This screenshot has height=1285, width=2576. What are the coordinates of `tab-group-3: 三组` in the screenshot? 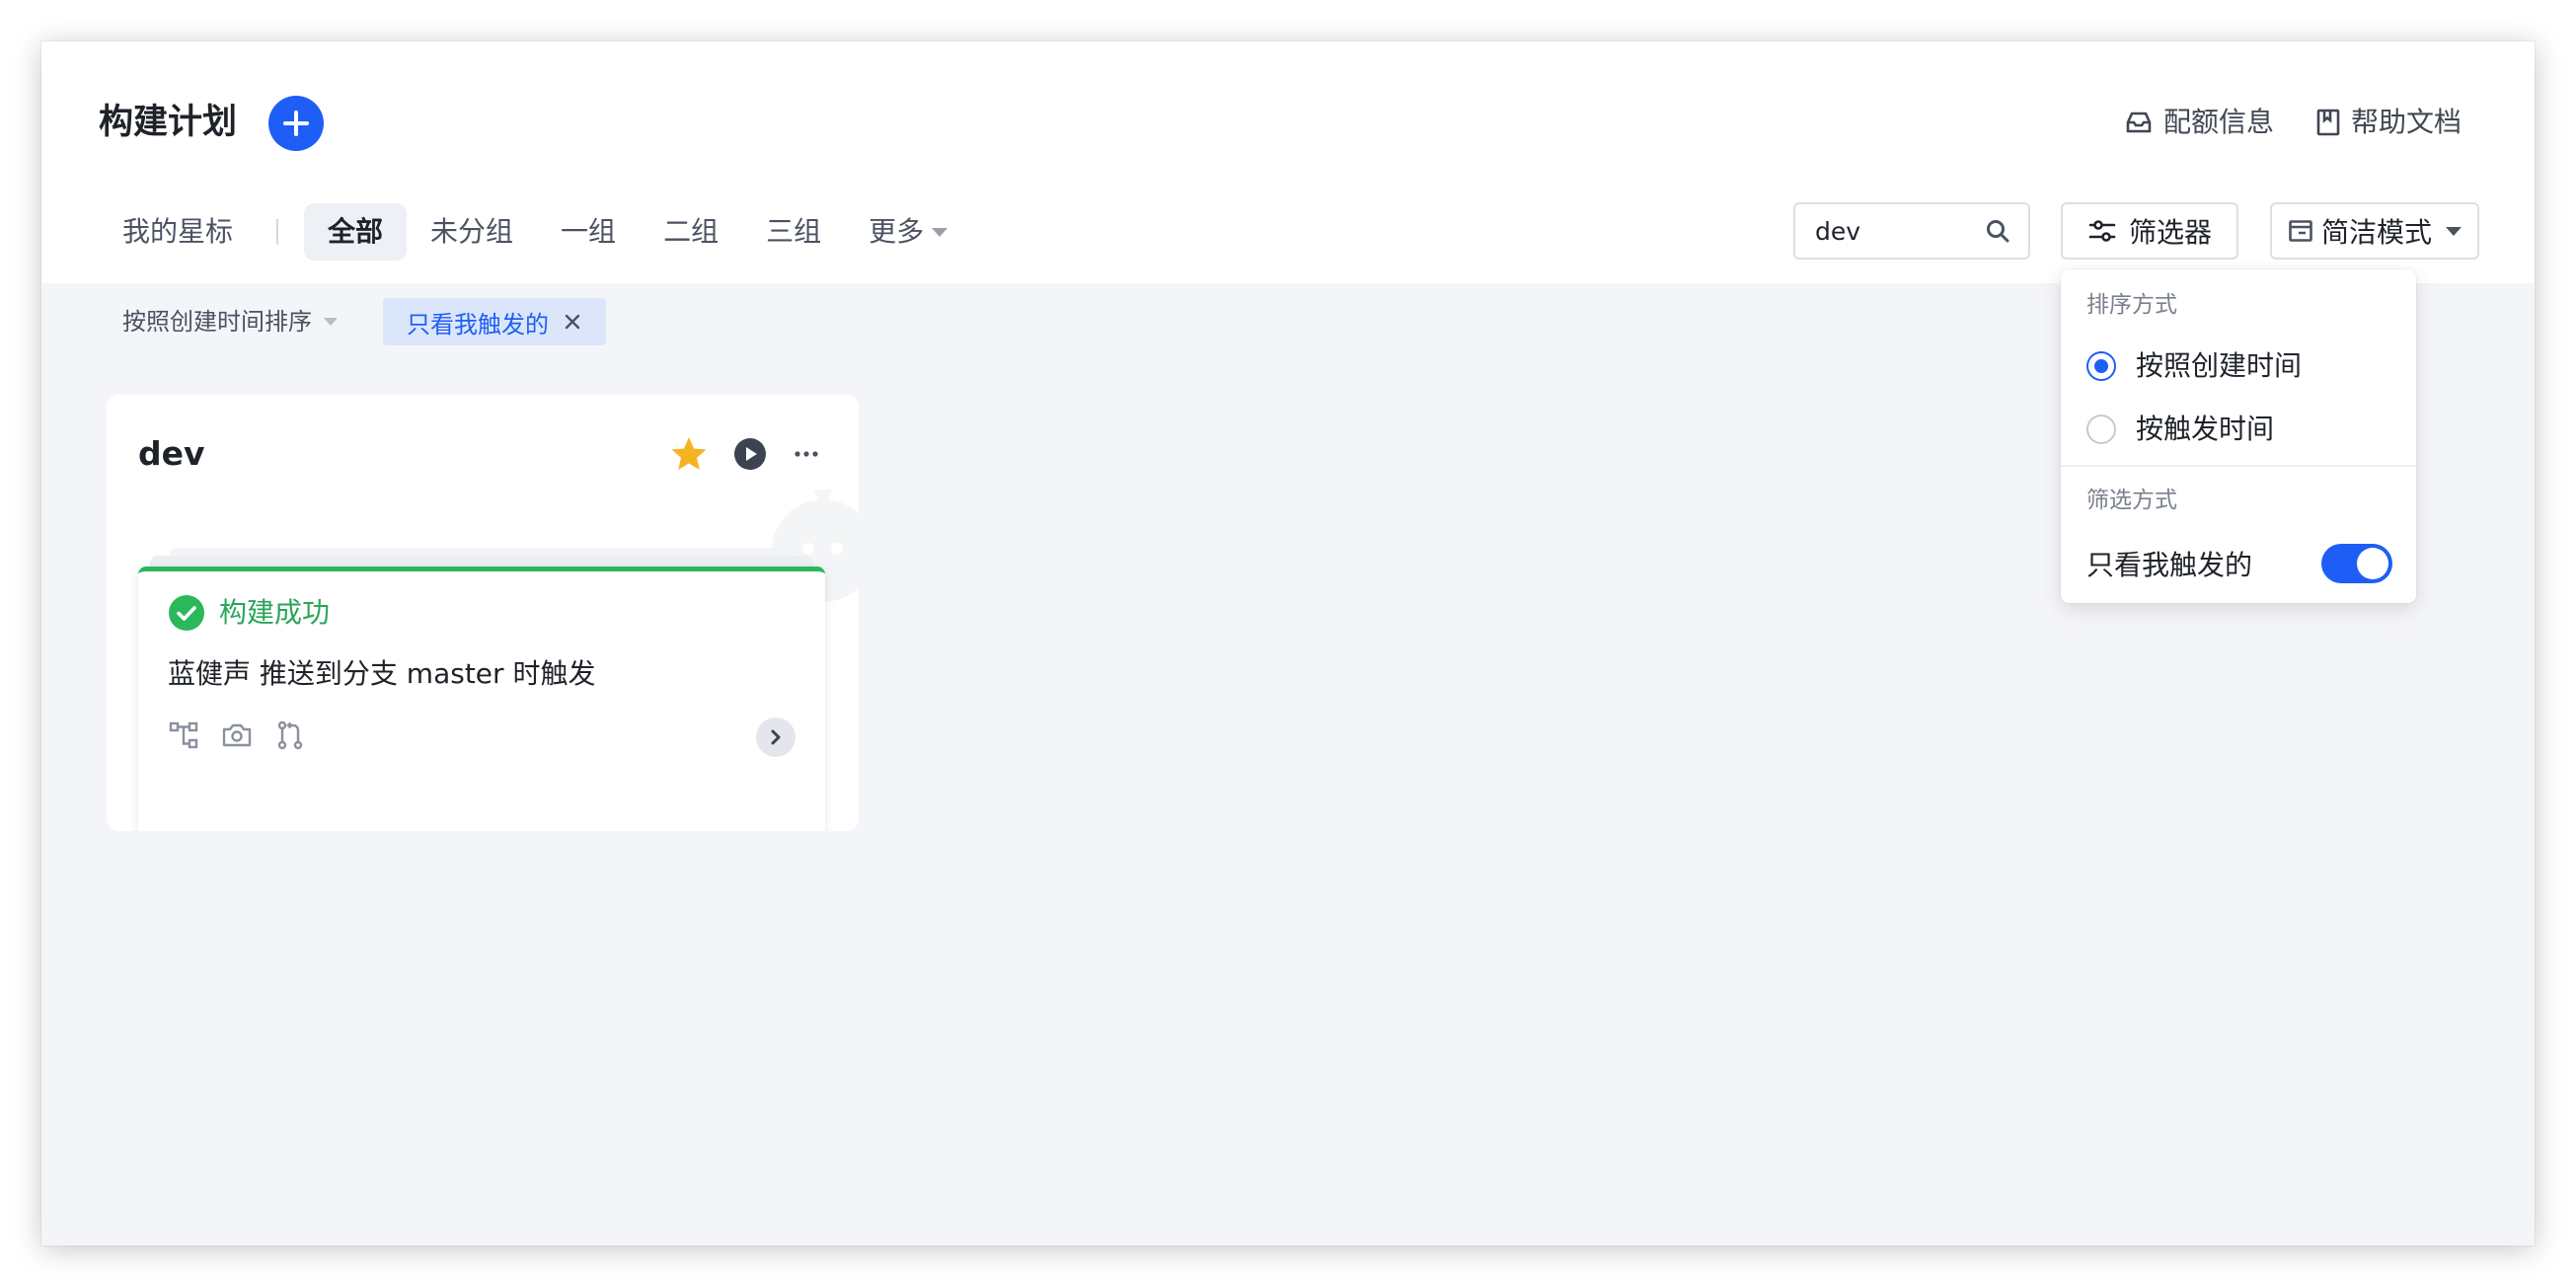 It's located at (794, 232).